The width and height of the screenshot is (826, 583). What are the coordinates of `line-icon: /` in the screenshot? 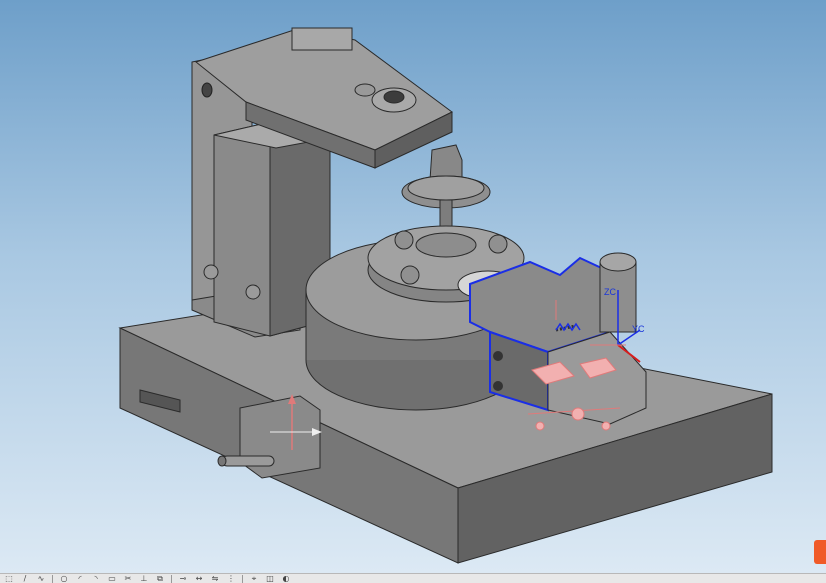 It's located at (25, 578).